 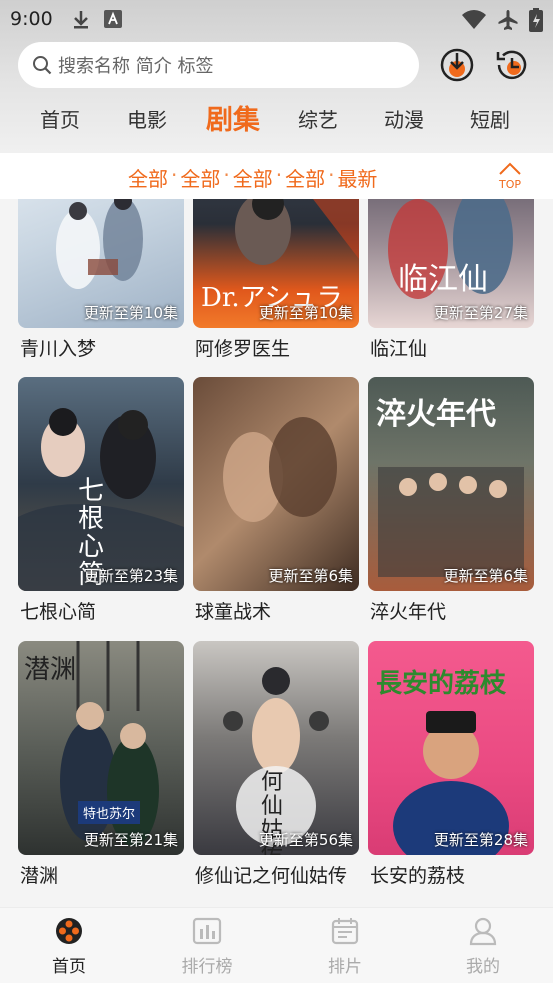 I want to click on film-reel-icon, so click(x=69, y=931).